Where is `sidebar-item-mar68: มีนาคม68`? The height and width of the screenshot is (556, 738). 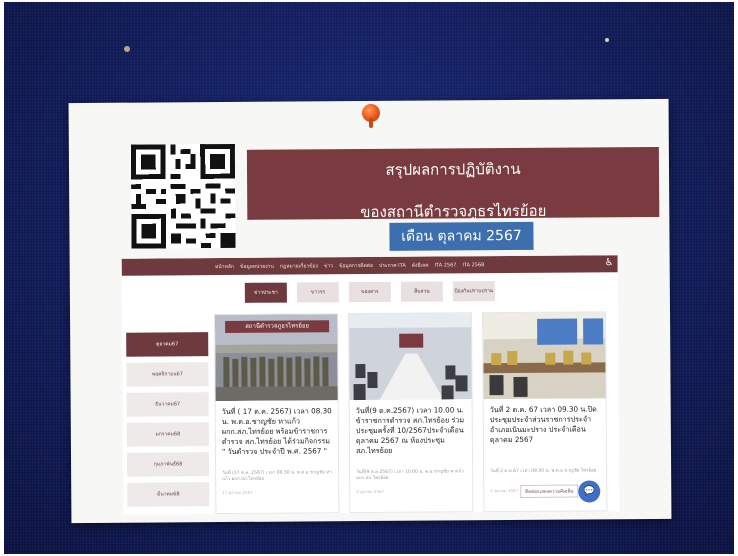
sidebar-item-mar68: มีนาคม68 is located at coordinates (168, 494).